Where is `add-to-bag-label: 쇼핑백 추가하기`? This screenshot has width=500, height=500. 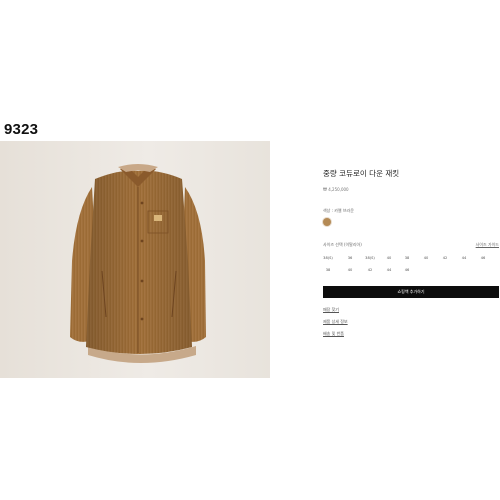 add-to-bag-label: 쇼핑백 추가하기 is located at coordinates (411, 291).